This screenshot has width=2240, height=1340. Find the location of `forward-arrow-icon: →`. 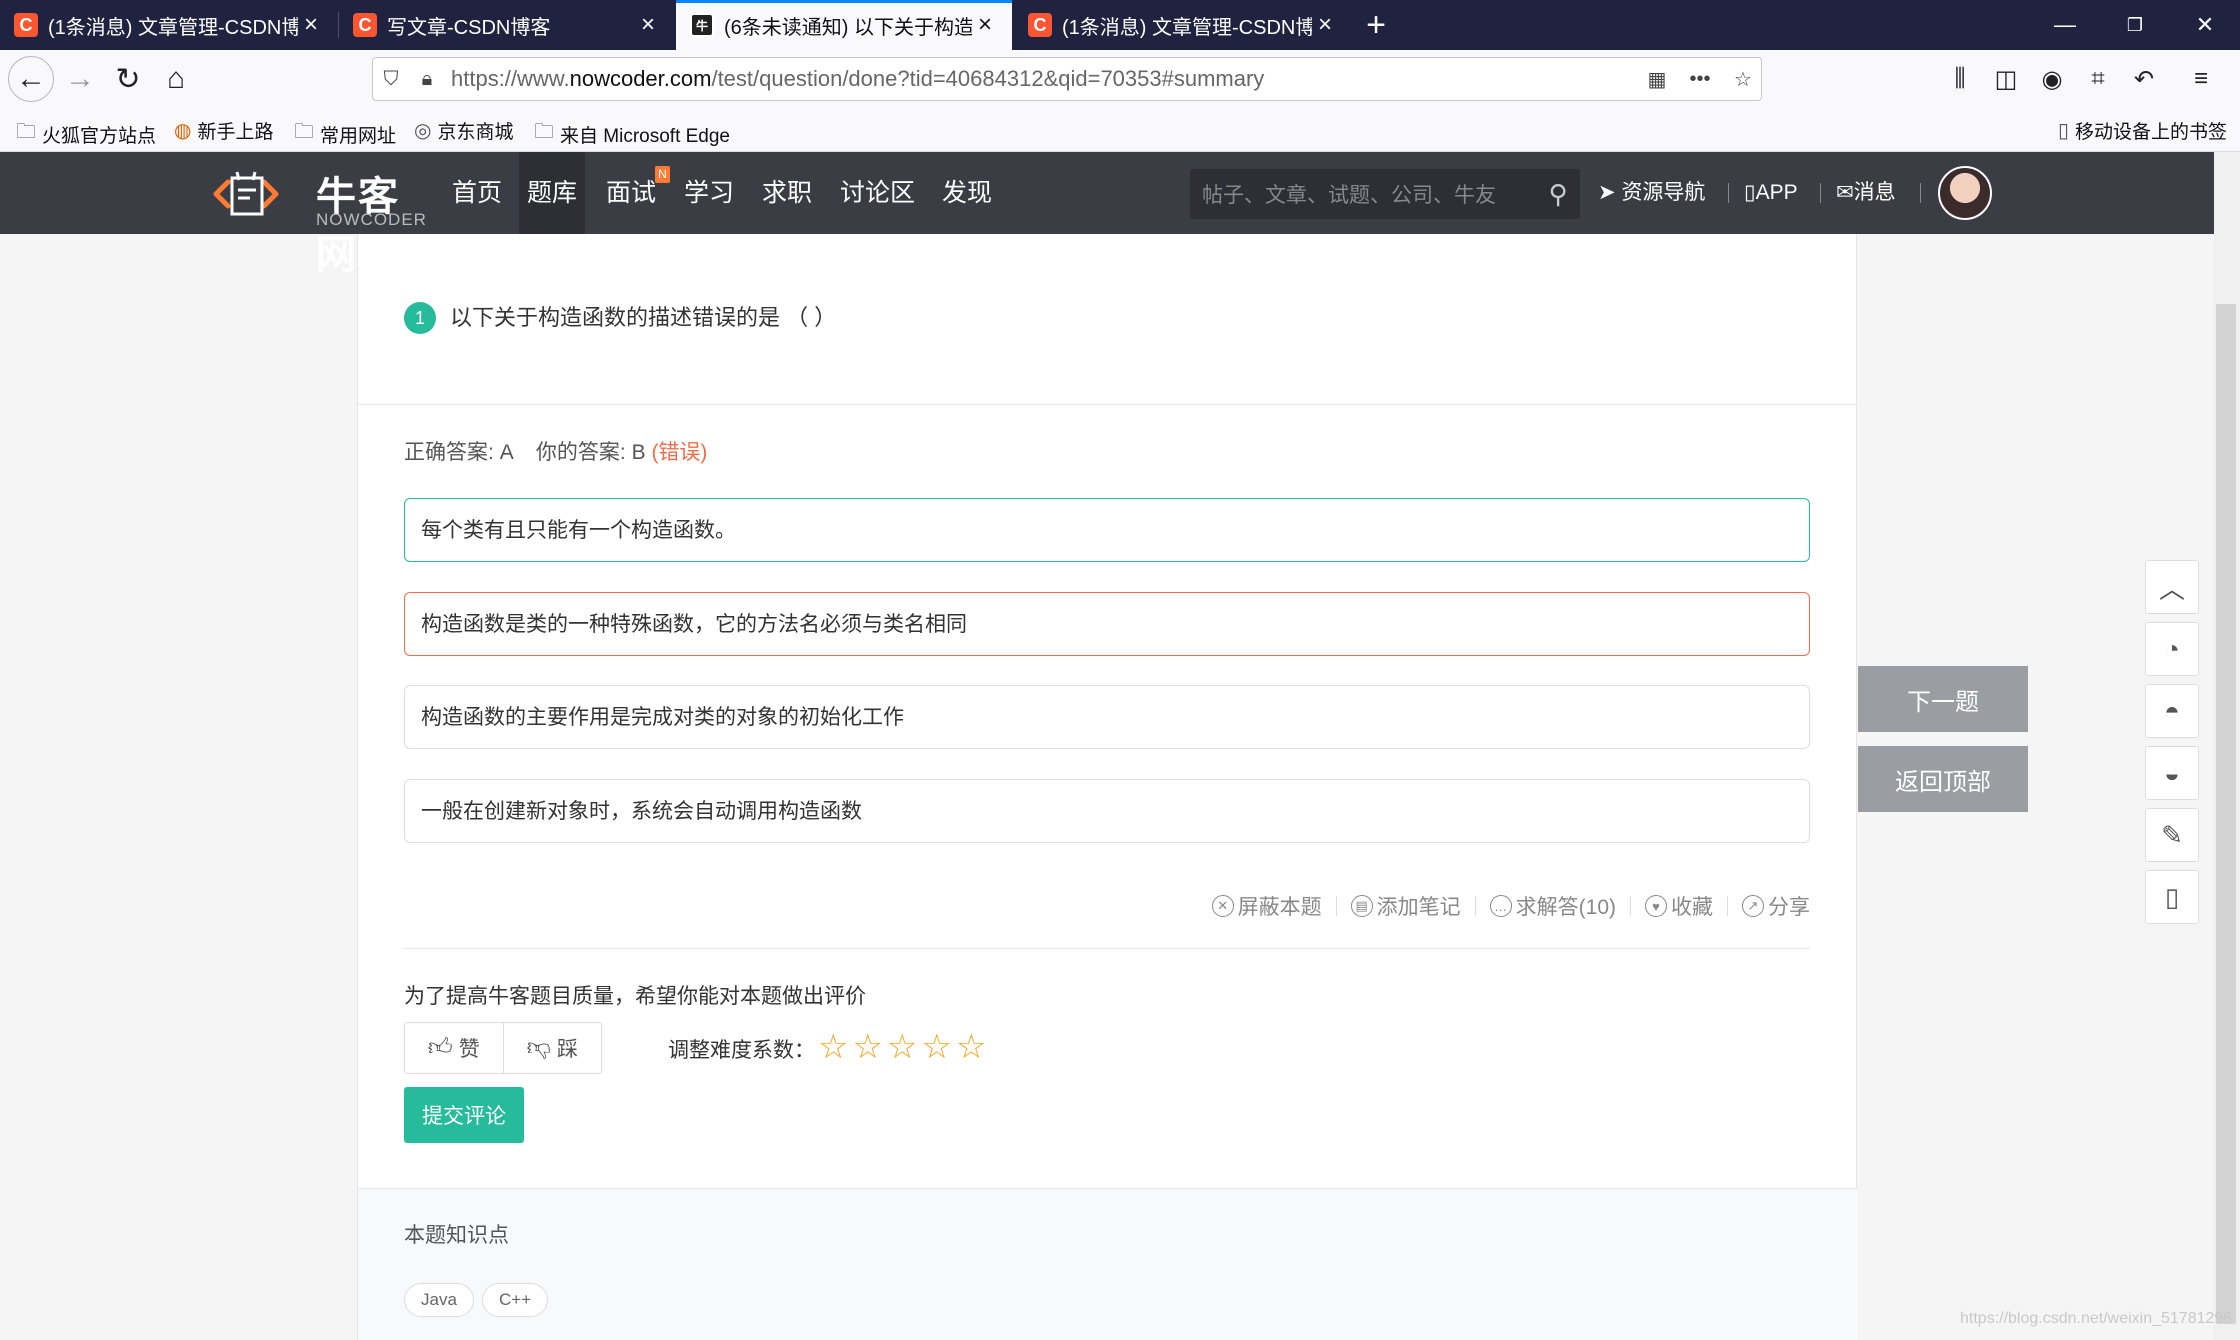

forward-arrow-icon: → is located at coordinates (80, 79).